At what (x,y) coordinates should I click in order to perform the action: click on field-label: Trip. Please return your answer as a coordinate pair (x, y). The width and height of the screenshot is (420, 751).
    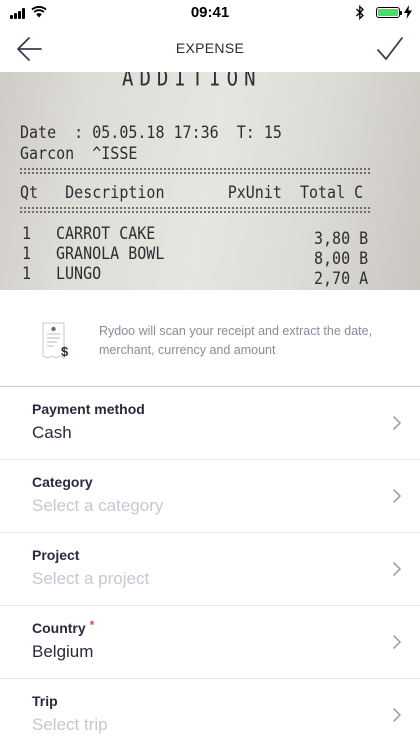
    Looking at the image, I should click on (45, 701).